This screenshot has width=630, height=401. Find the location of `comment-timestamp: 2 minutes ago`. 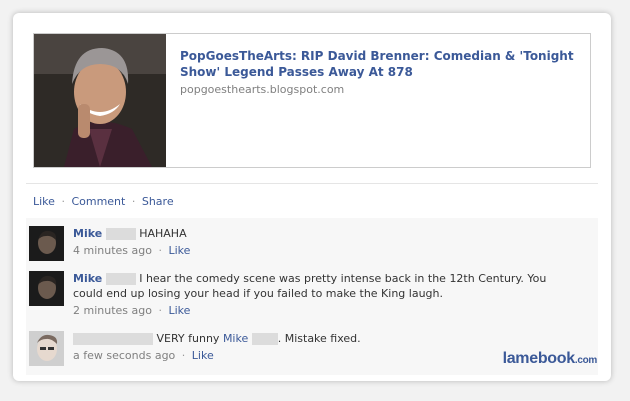

comment-timestamp: 2 minutes ago is located at coordinates (112, 310).